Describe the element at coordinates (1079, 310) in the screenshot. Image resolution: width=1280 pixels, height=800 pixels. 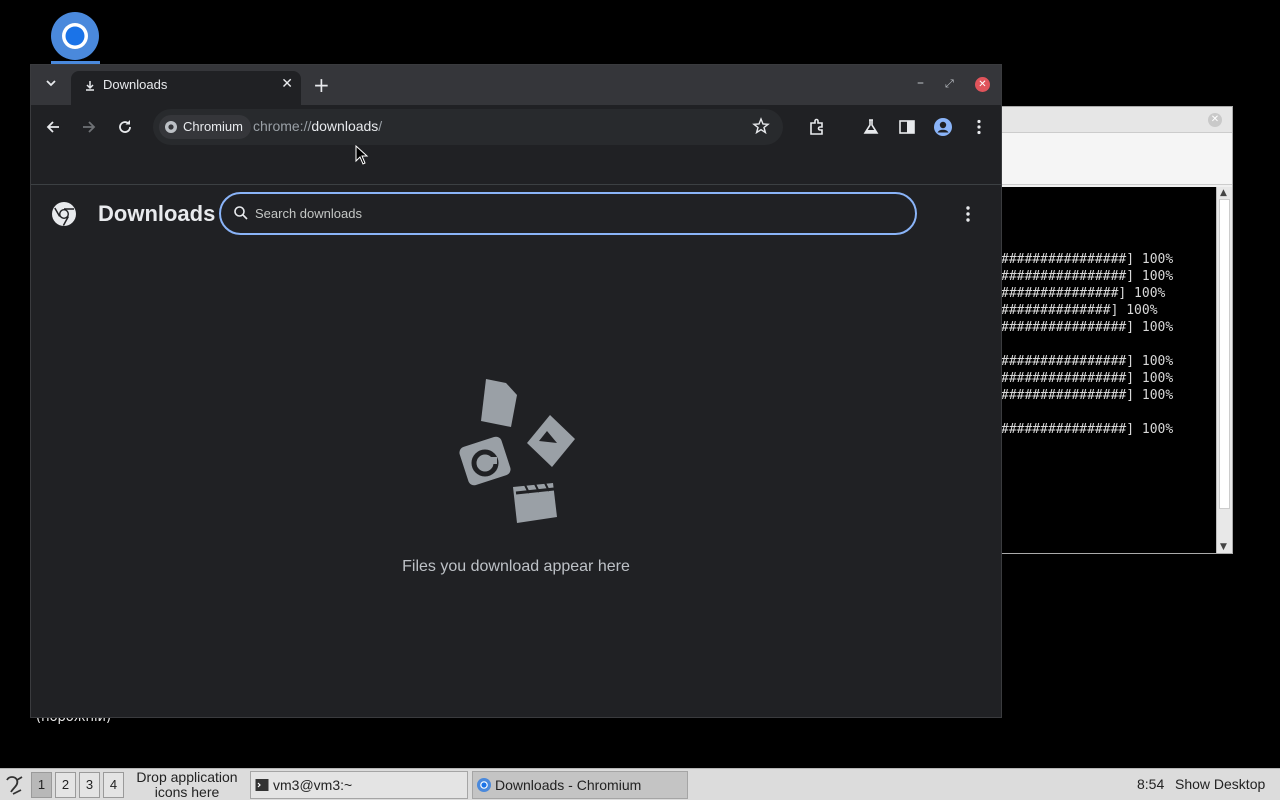
I see `terminal-line: ##############] 100%` at that location.